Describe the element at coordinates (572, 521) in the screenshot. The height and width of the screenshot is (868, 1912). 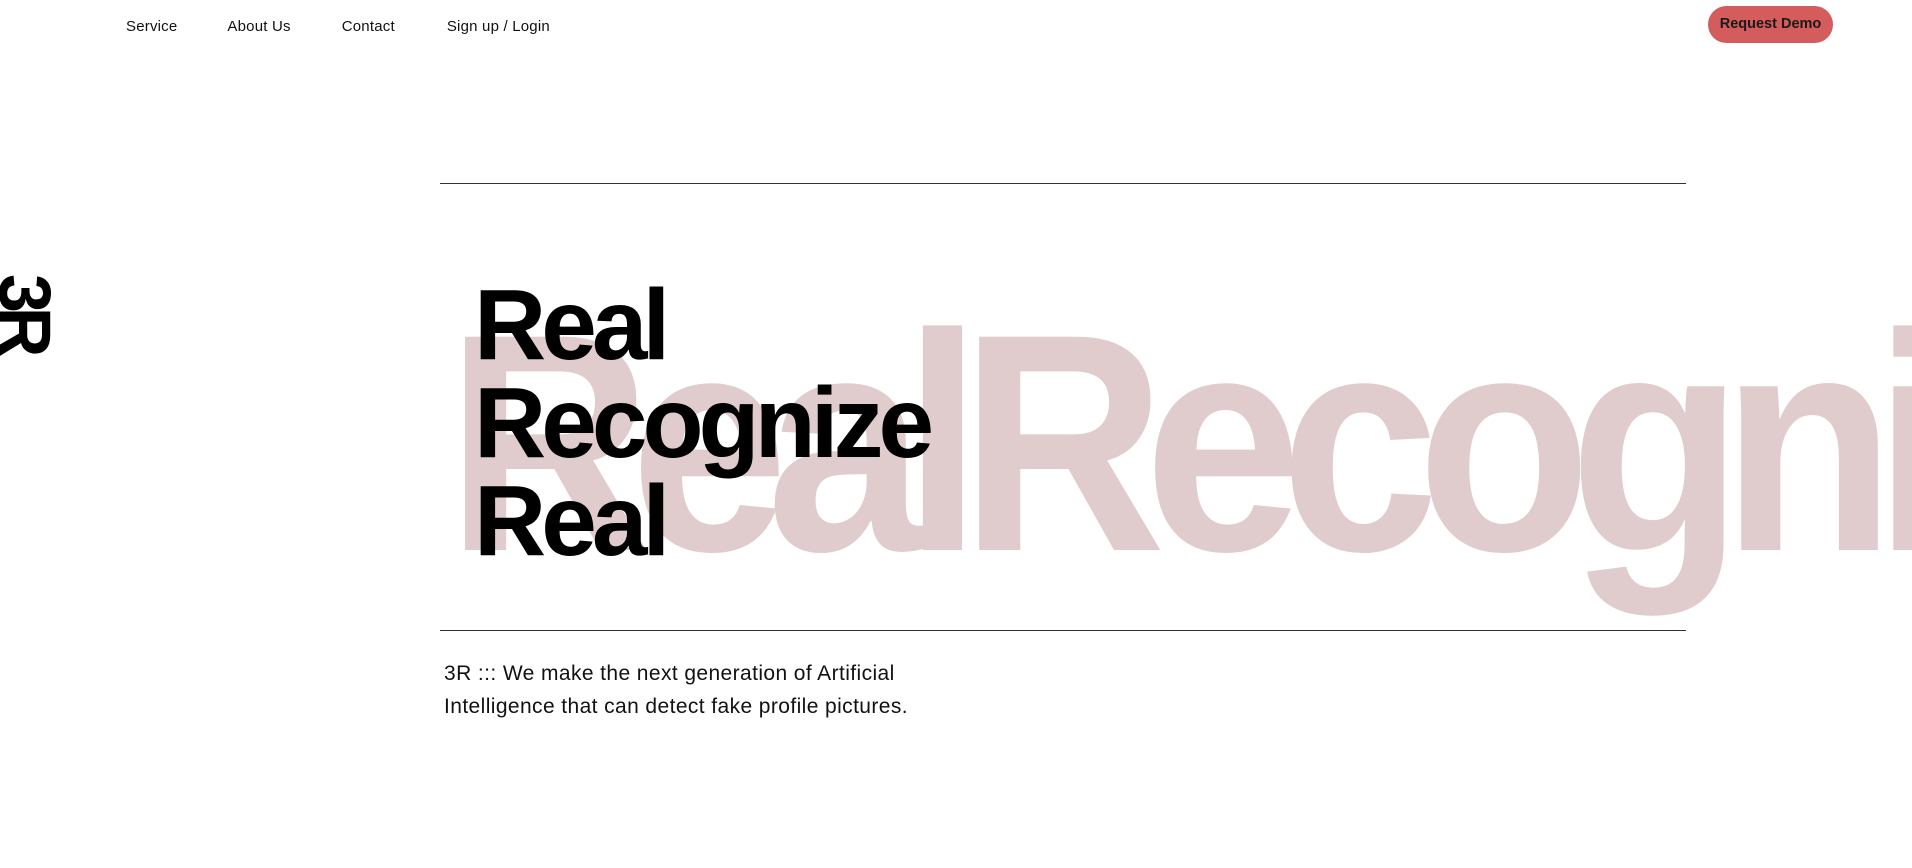
I see `hero-title-line-3: Real` at that location.